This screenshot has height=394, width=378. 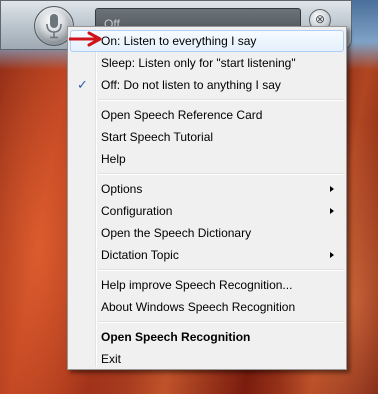 What do you see at coordinates (54, 26) in the screenshot?
I see `microphone-icon` at bounding box center [54, 26].